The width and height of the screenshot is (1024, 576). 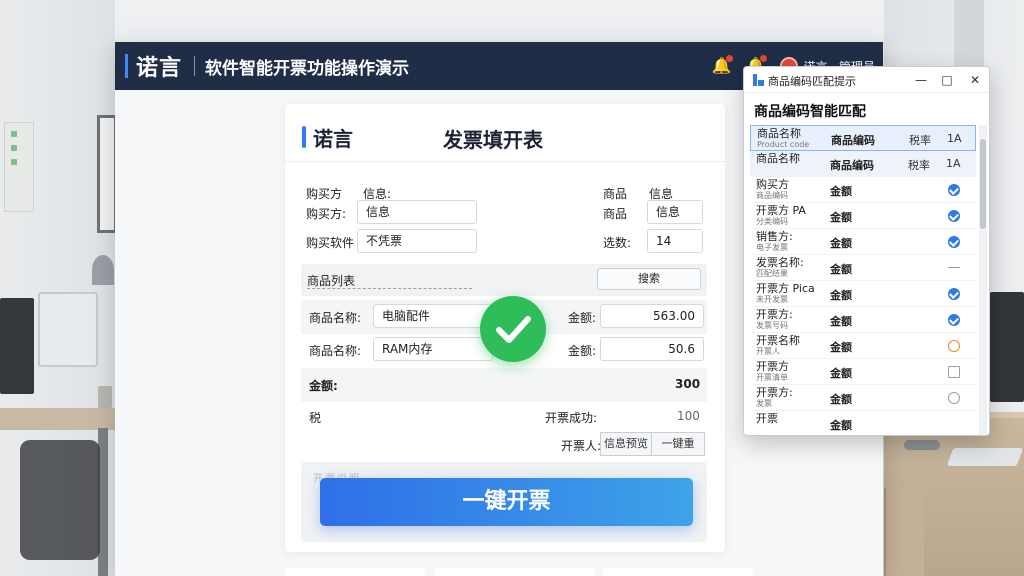 I want to click on list-item: 商品名称商品编码 税率 1A, so click(x=863, y=164).